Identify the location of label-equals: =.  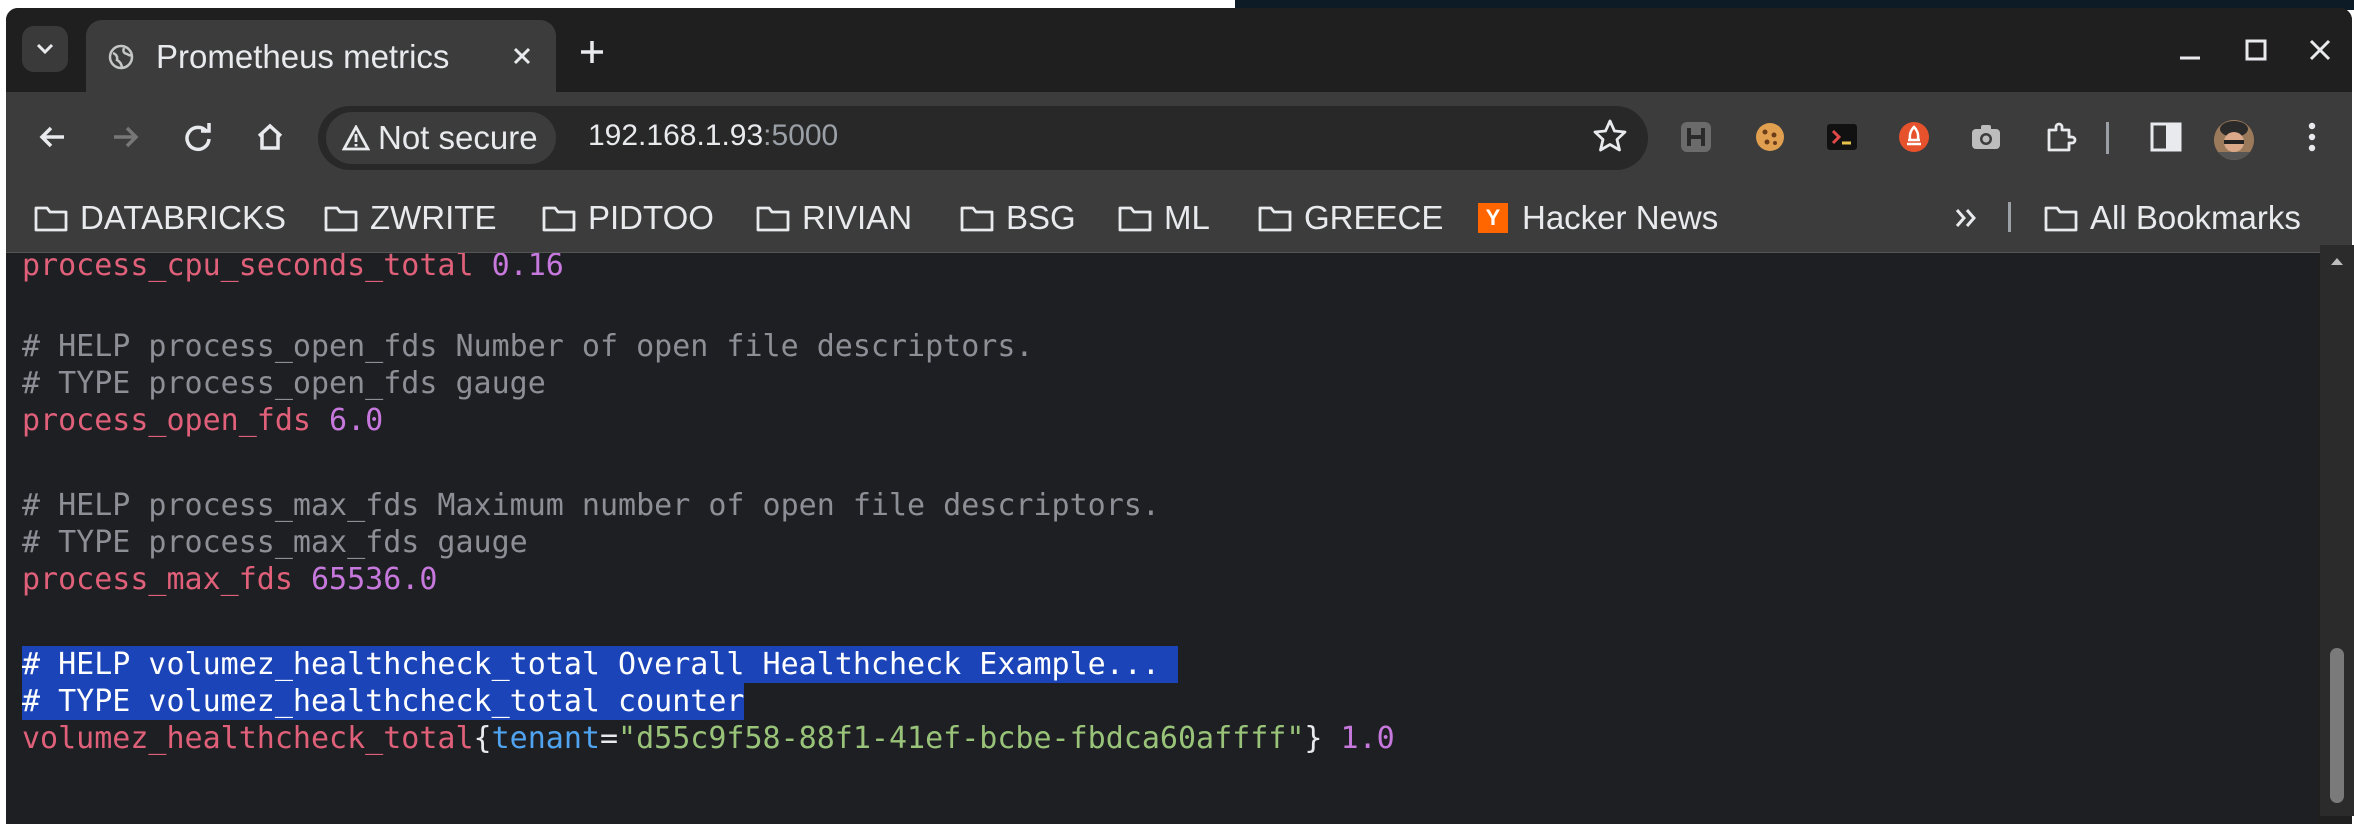
(609, 738).